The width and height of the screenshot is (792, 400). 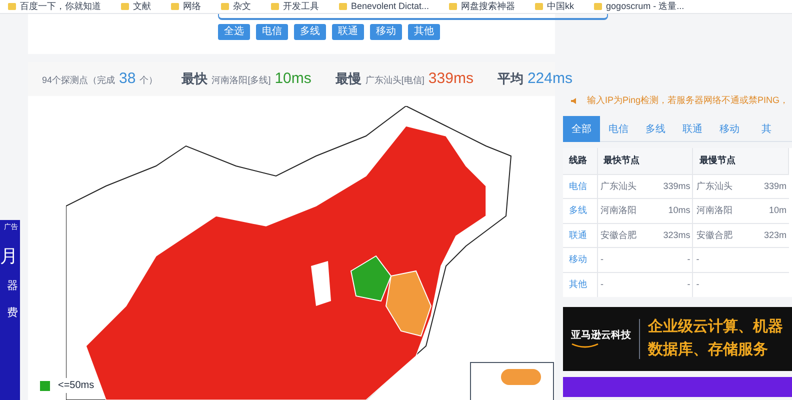 I want to click on bookmark-link: 文献, so click(x=142, y=6).